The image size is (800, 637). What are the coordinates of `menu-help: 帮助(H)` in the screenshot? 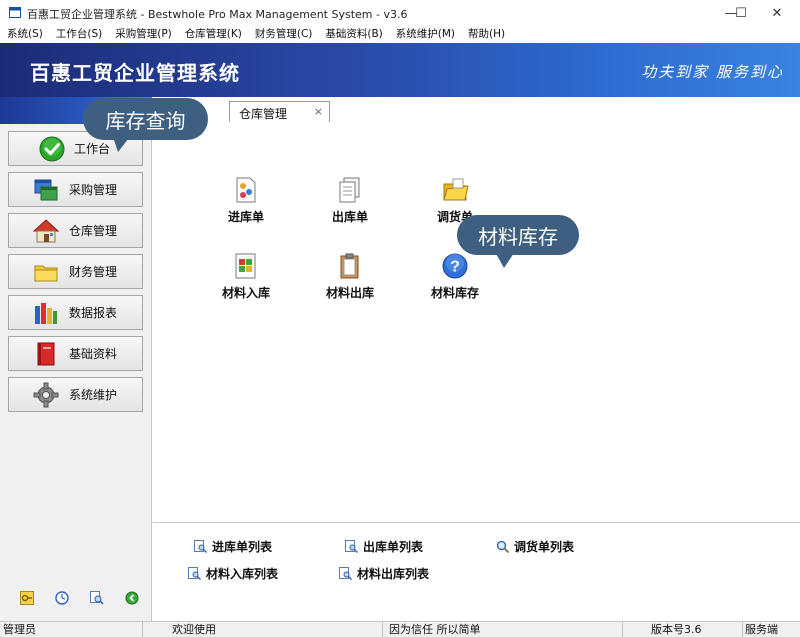 It's located at (486, 34).